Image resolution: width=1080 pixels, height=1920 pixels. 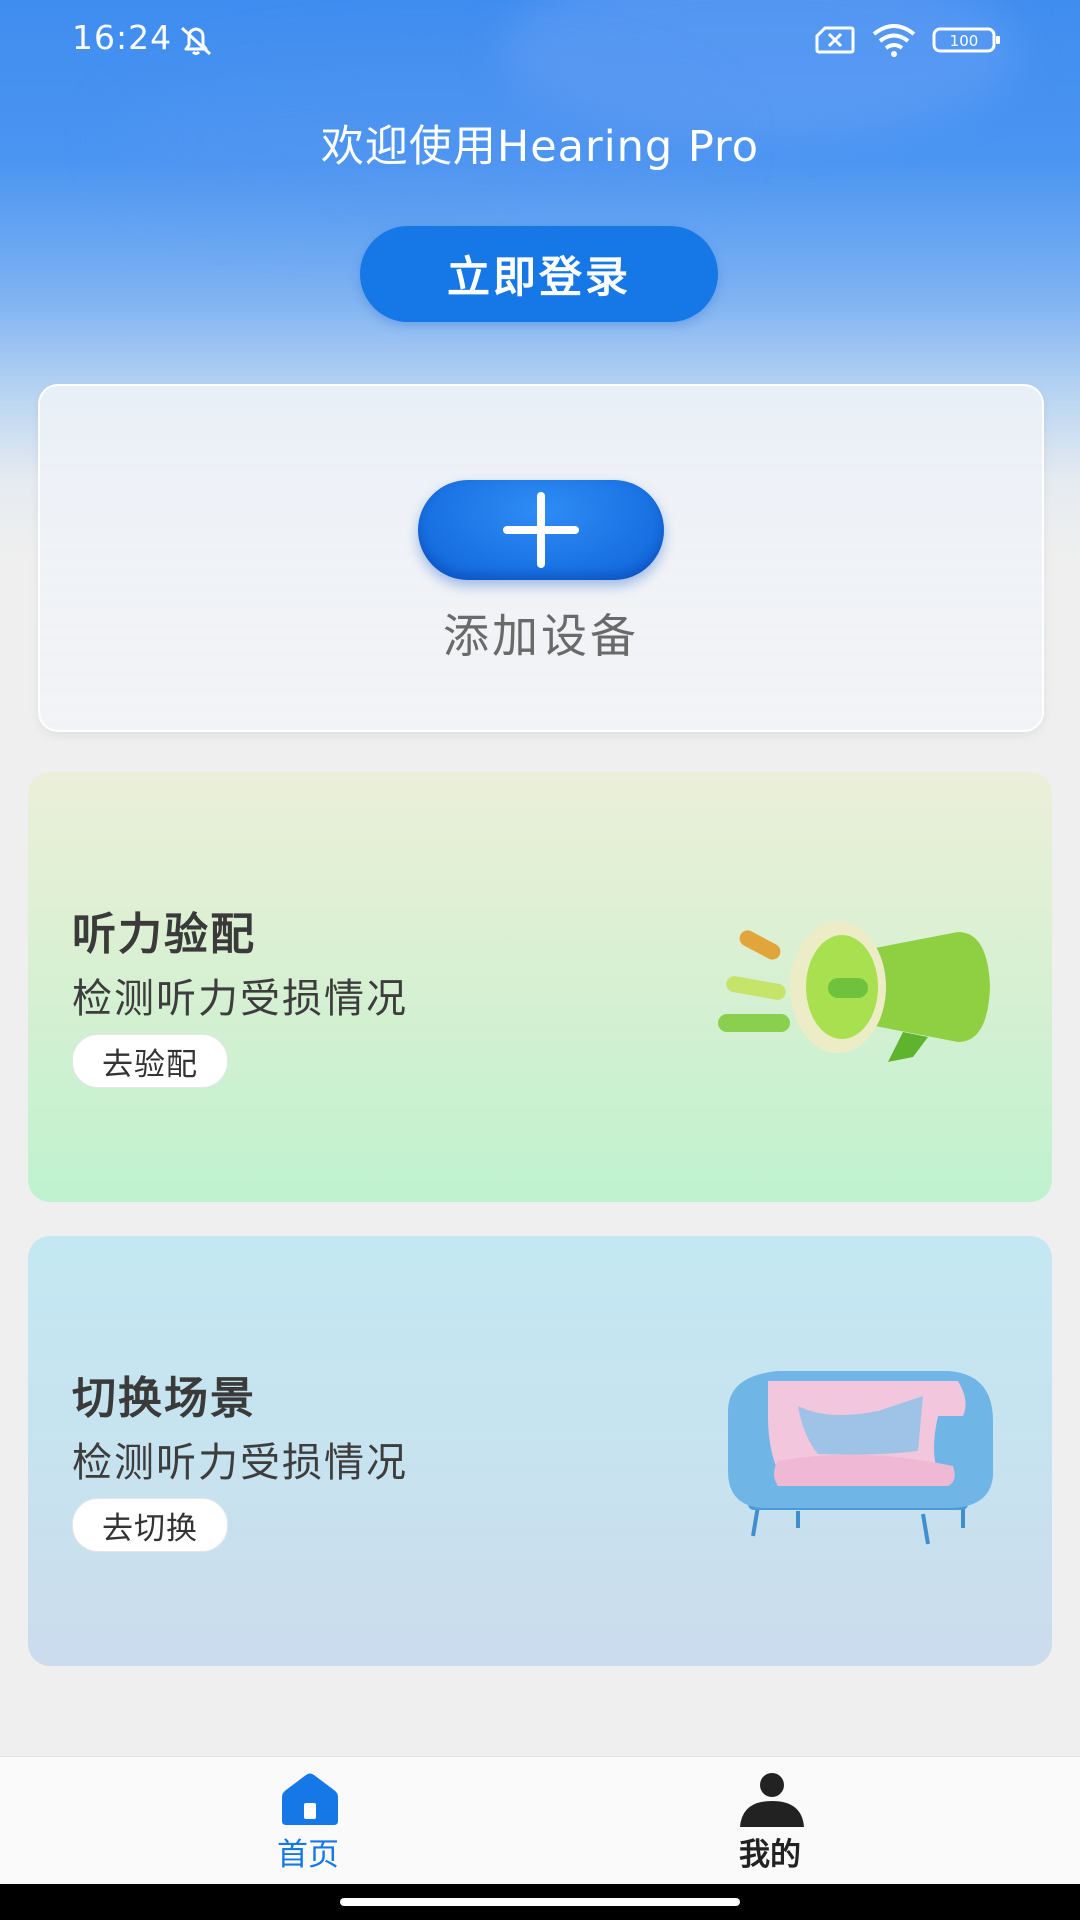 What do you see at coordinates (308, 1855) in the screenshot?
I see `tab-label: 首页` at bounding box center [308, 1855].